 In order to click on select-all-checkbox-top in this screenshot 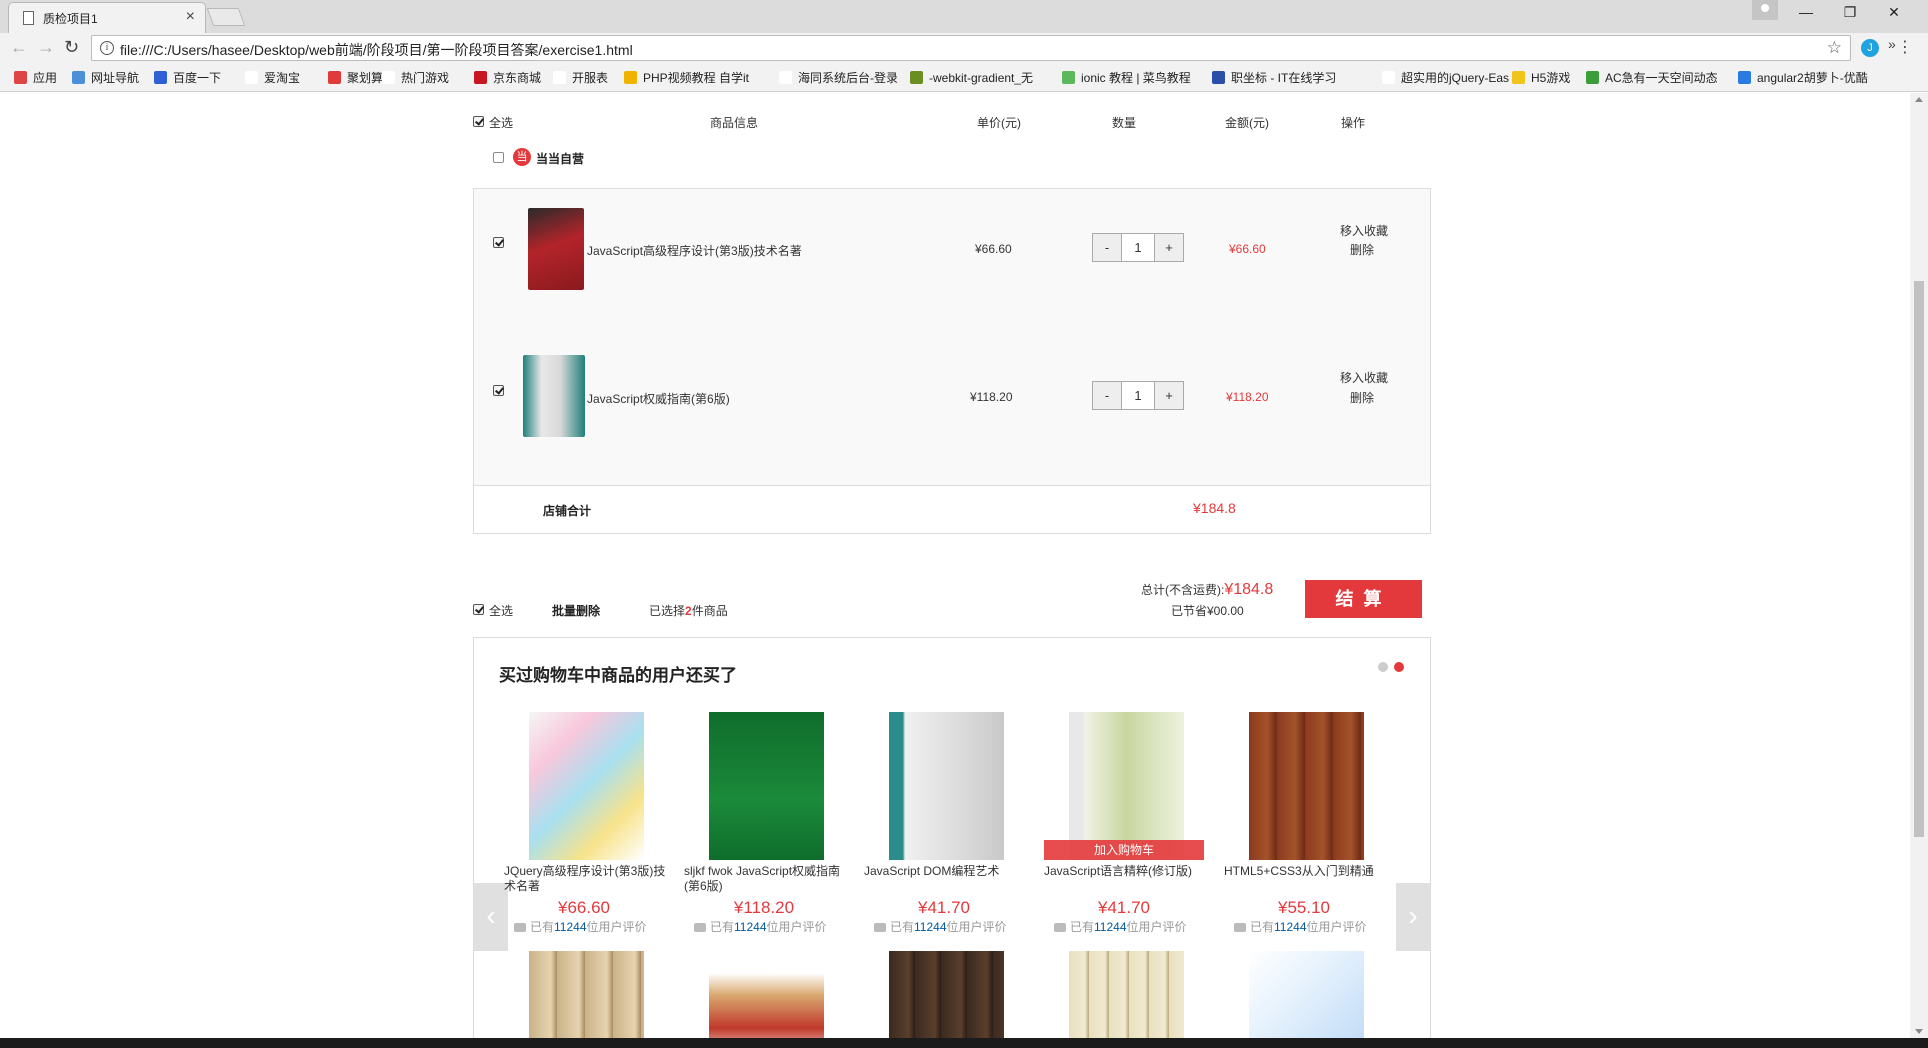, I will do `click(478, 121)`.